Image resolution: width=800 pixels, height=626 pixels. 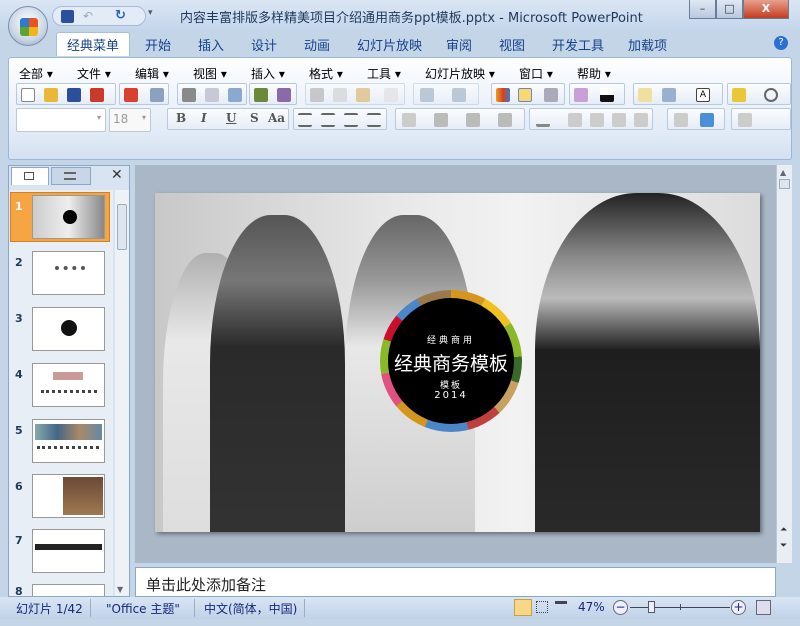 What do you see at coordinates (651, 607) in the screenshot?
I see `zoom-slider-thumb` at bounding box center [651, 607].